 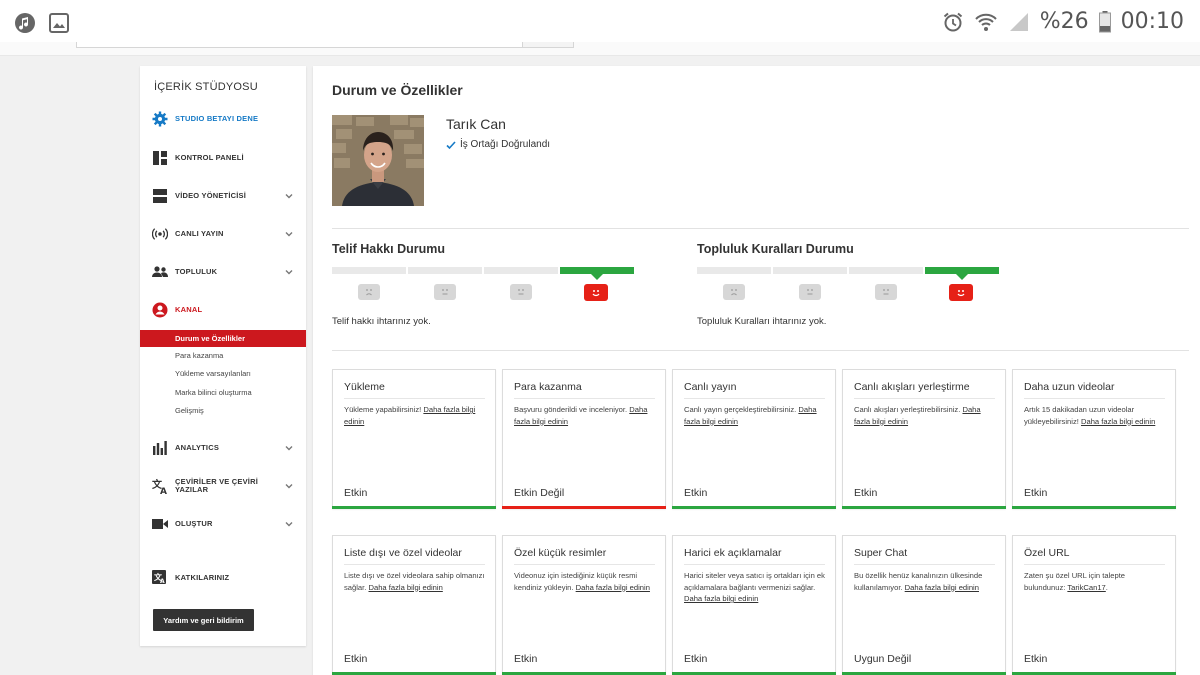 I want to click on channel-avatar, so click(x=378, y=160).